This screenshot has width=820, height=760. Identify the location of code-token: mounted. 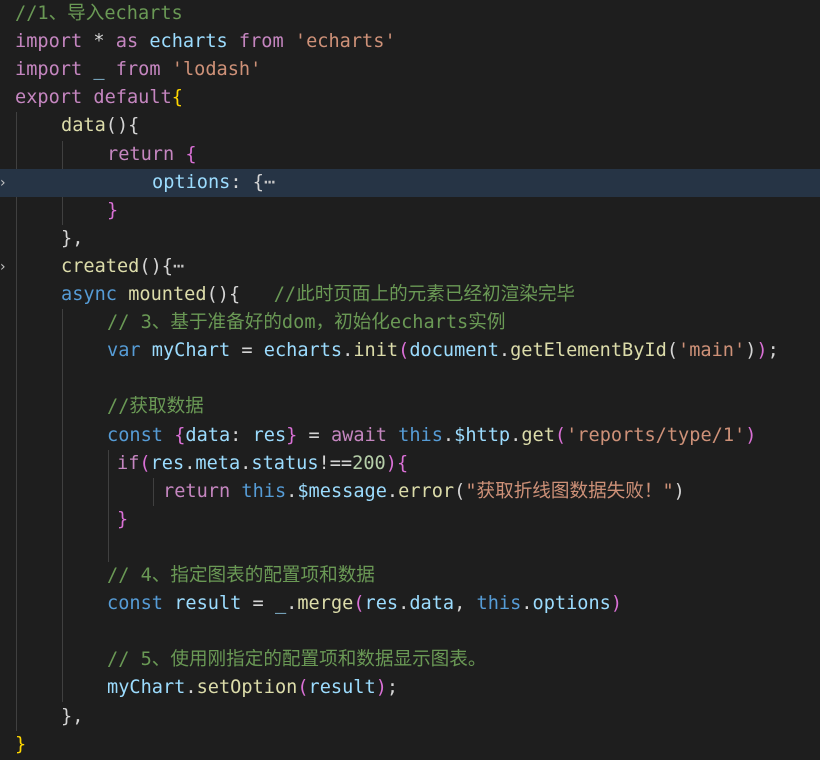
(167, 294).